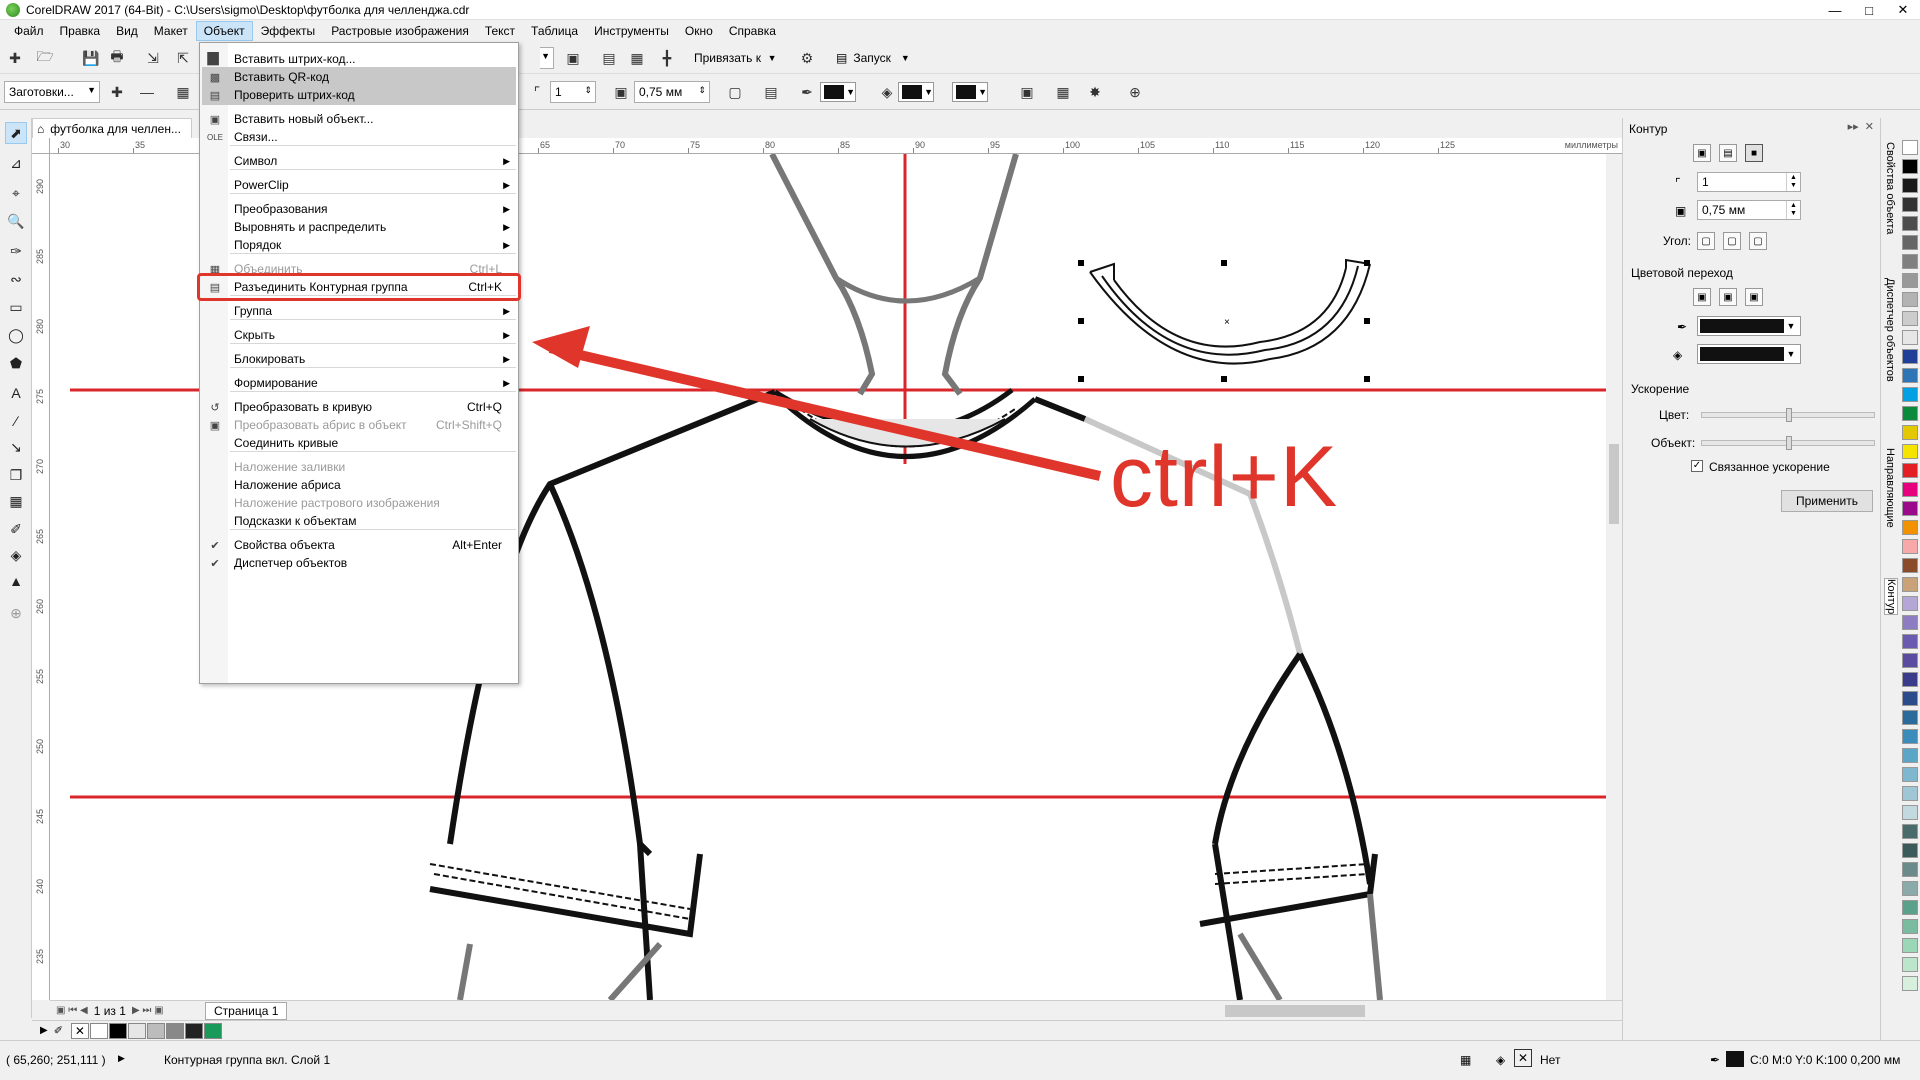 This screenshot has height=1080, width=1920. Describe the element at coordinates (41, 146) in the screenshot. I see `ruler-origin` at that location.